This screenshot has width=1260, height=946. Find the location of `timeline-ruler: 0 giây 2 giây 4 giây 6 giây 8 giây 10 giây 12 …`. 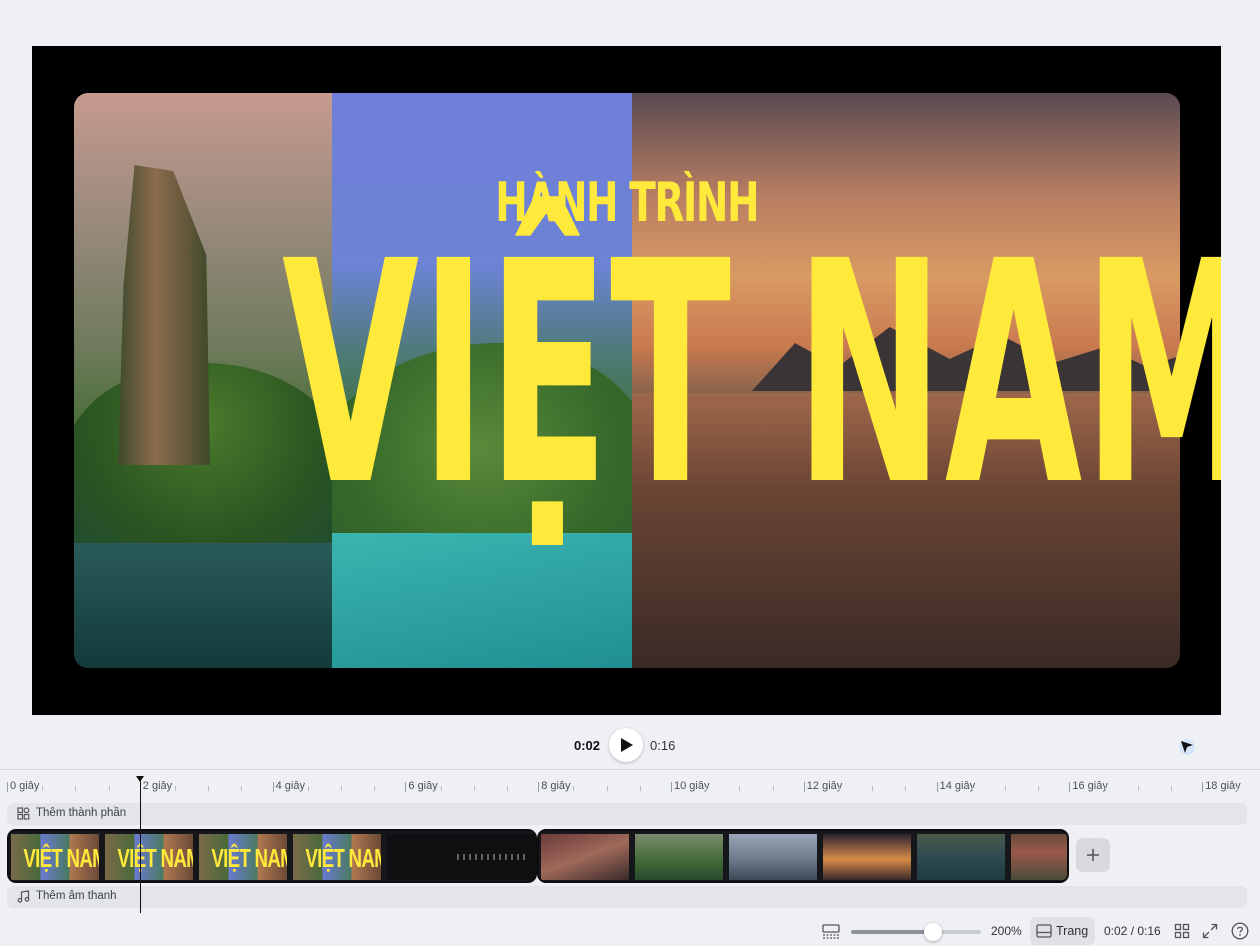

timeline-ruler: 0 giây 2 giây 4 giây 6 giây 8 giây 10 giây 12 … is located at coordinates (630, 787).